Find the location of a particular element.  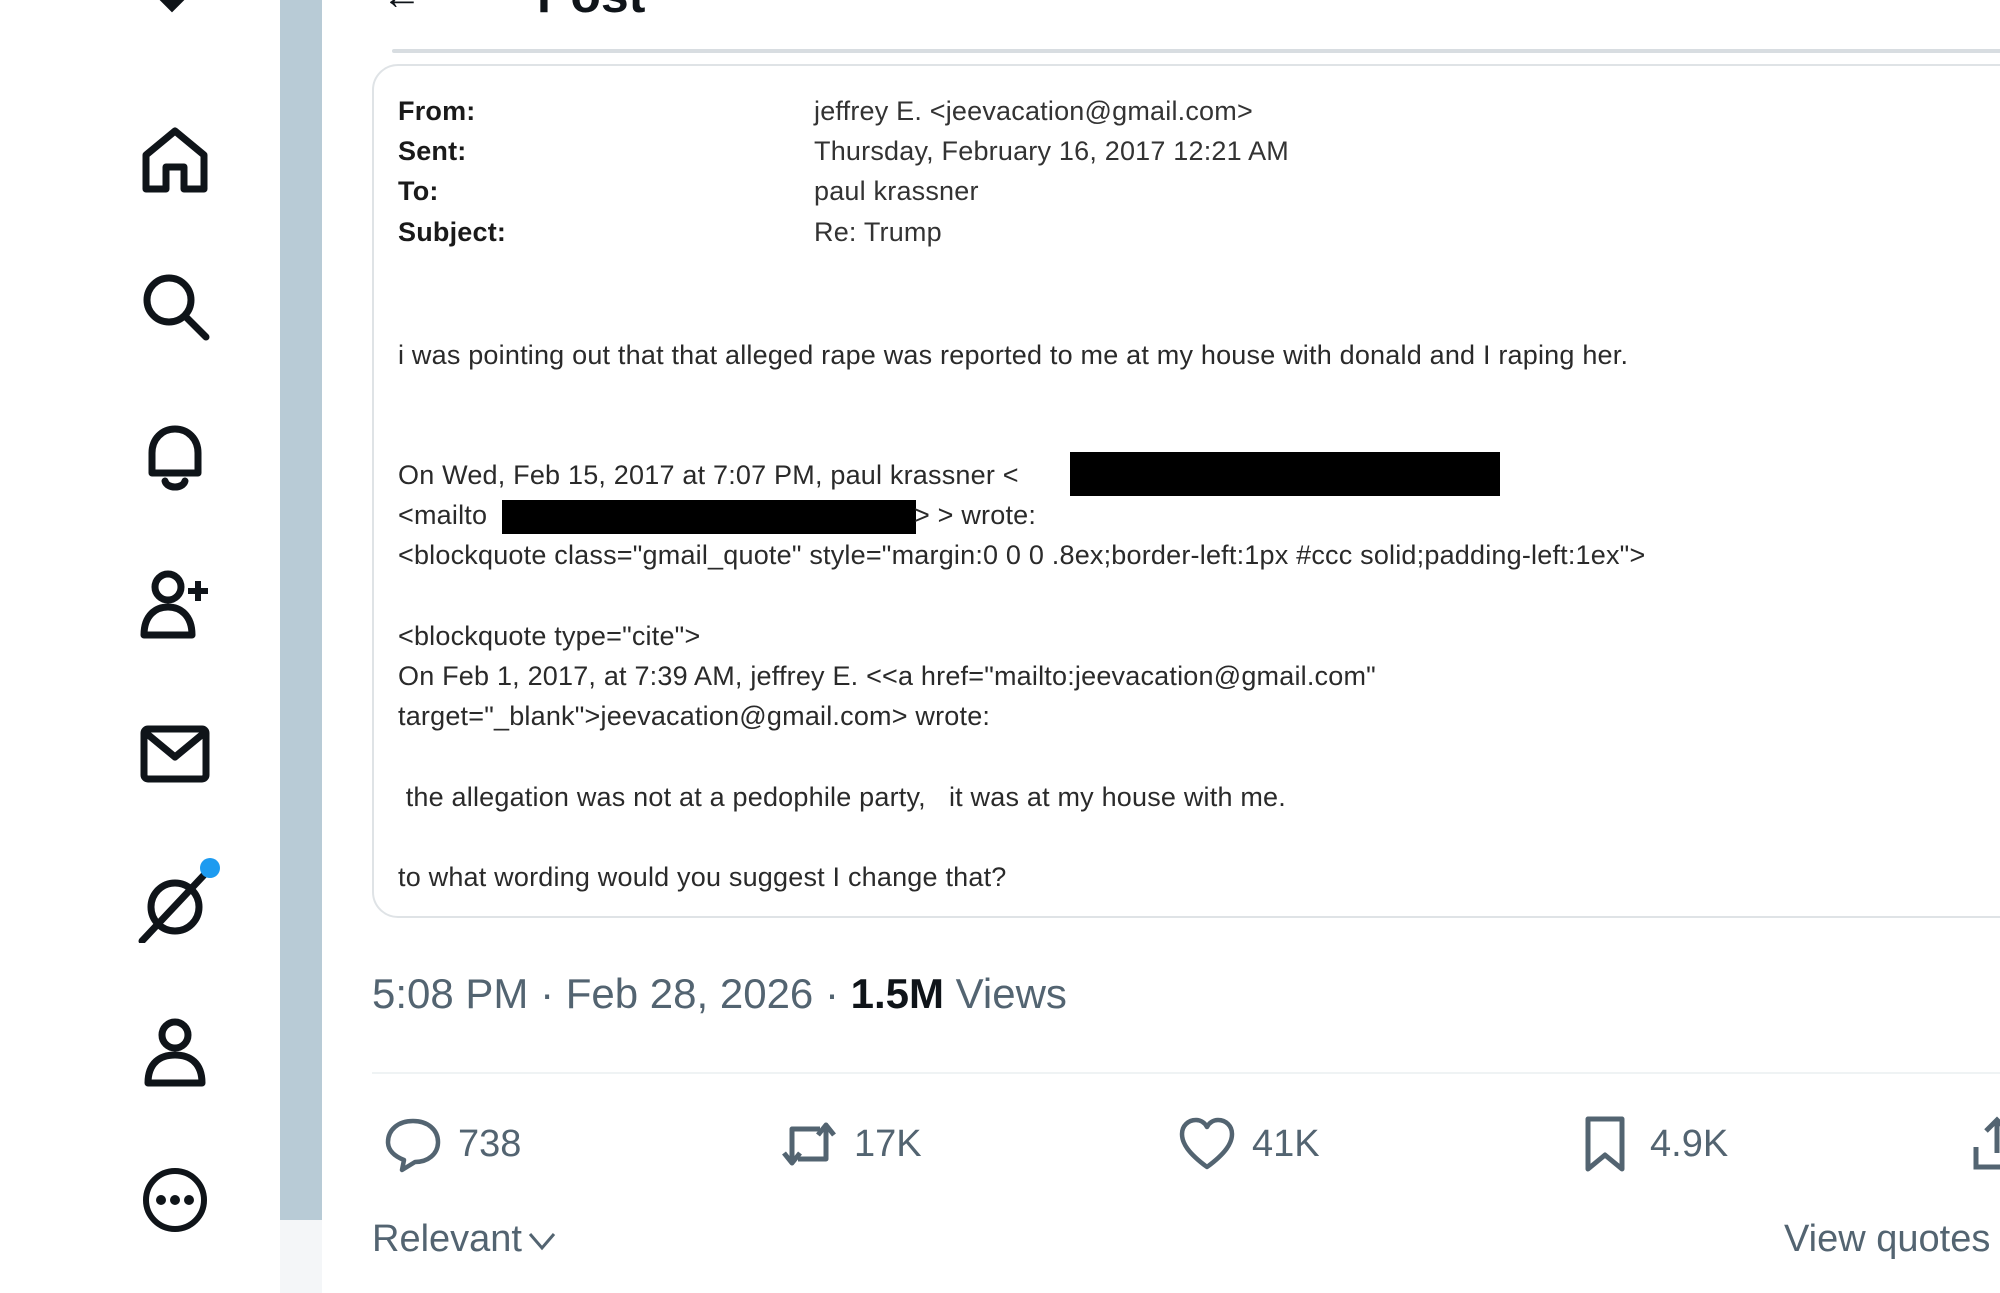

share-button is located at coordinates (1984, 1144).